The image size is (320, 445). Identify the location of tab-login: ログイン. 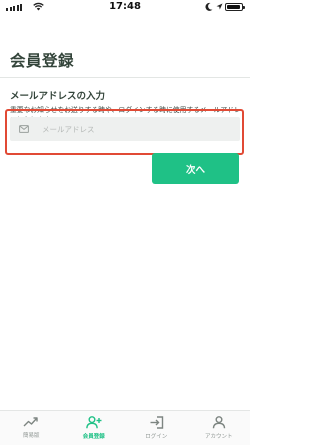
(156, 428).